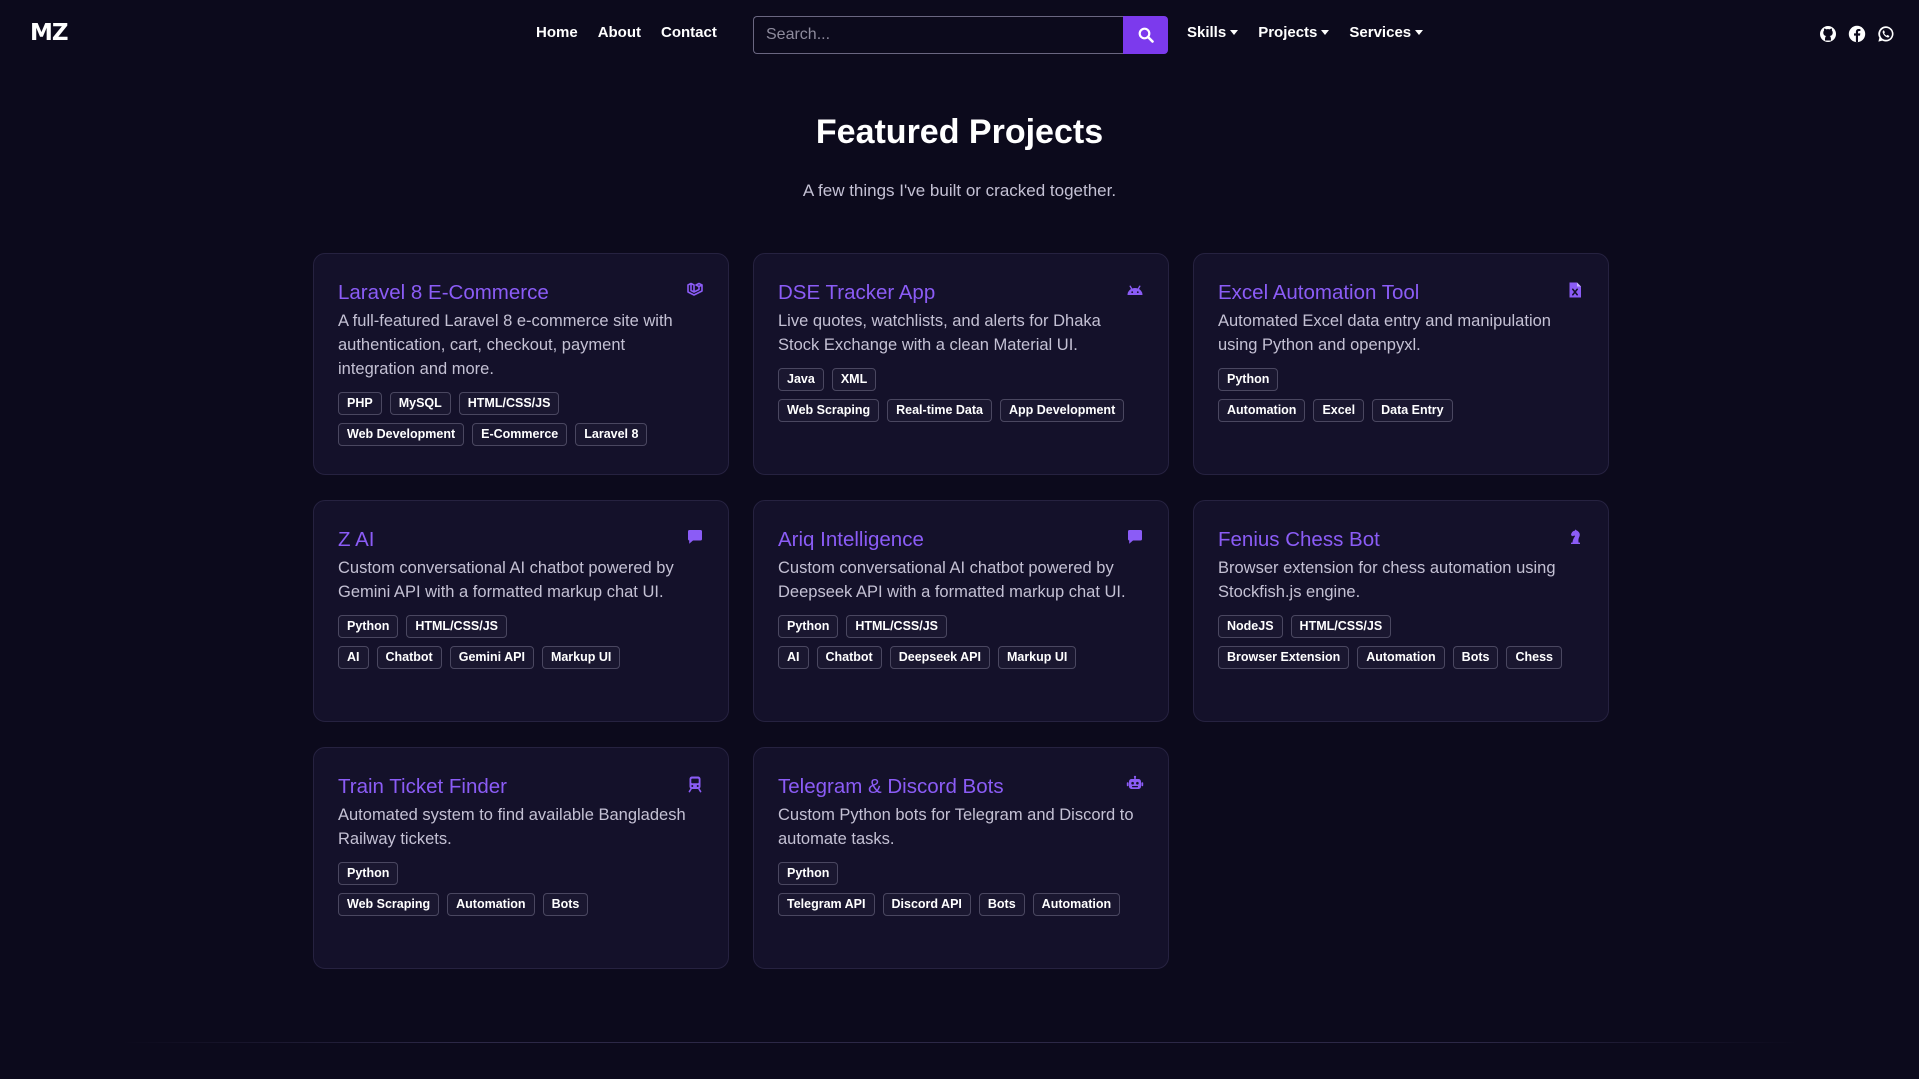  I want to click on dropdown-services-label: Services, so click(1380, 32).